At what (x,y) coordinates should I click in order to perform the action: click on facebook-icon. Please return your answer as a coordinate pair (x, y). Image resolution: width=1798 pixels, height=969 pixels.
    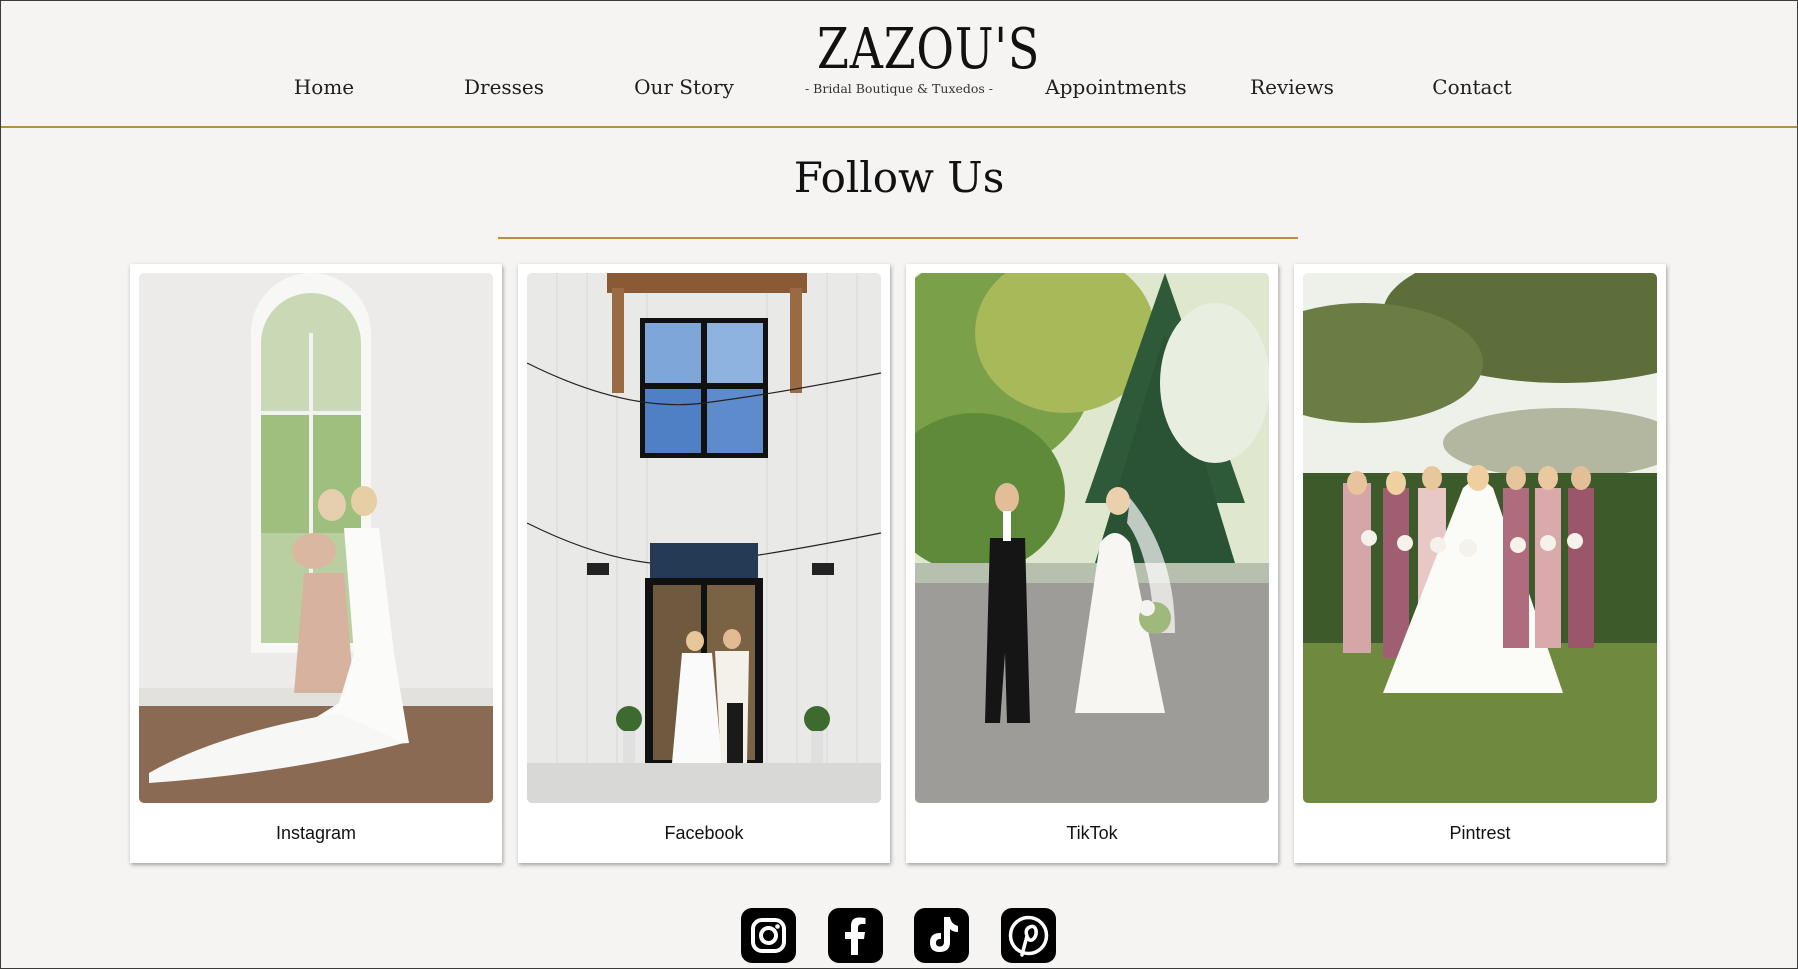
    Looking at the image, I should click on (855, 935).